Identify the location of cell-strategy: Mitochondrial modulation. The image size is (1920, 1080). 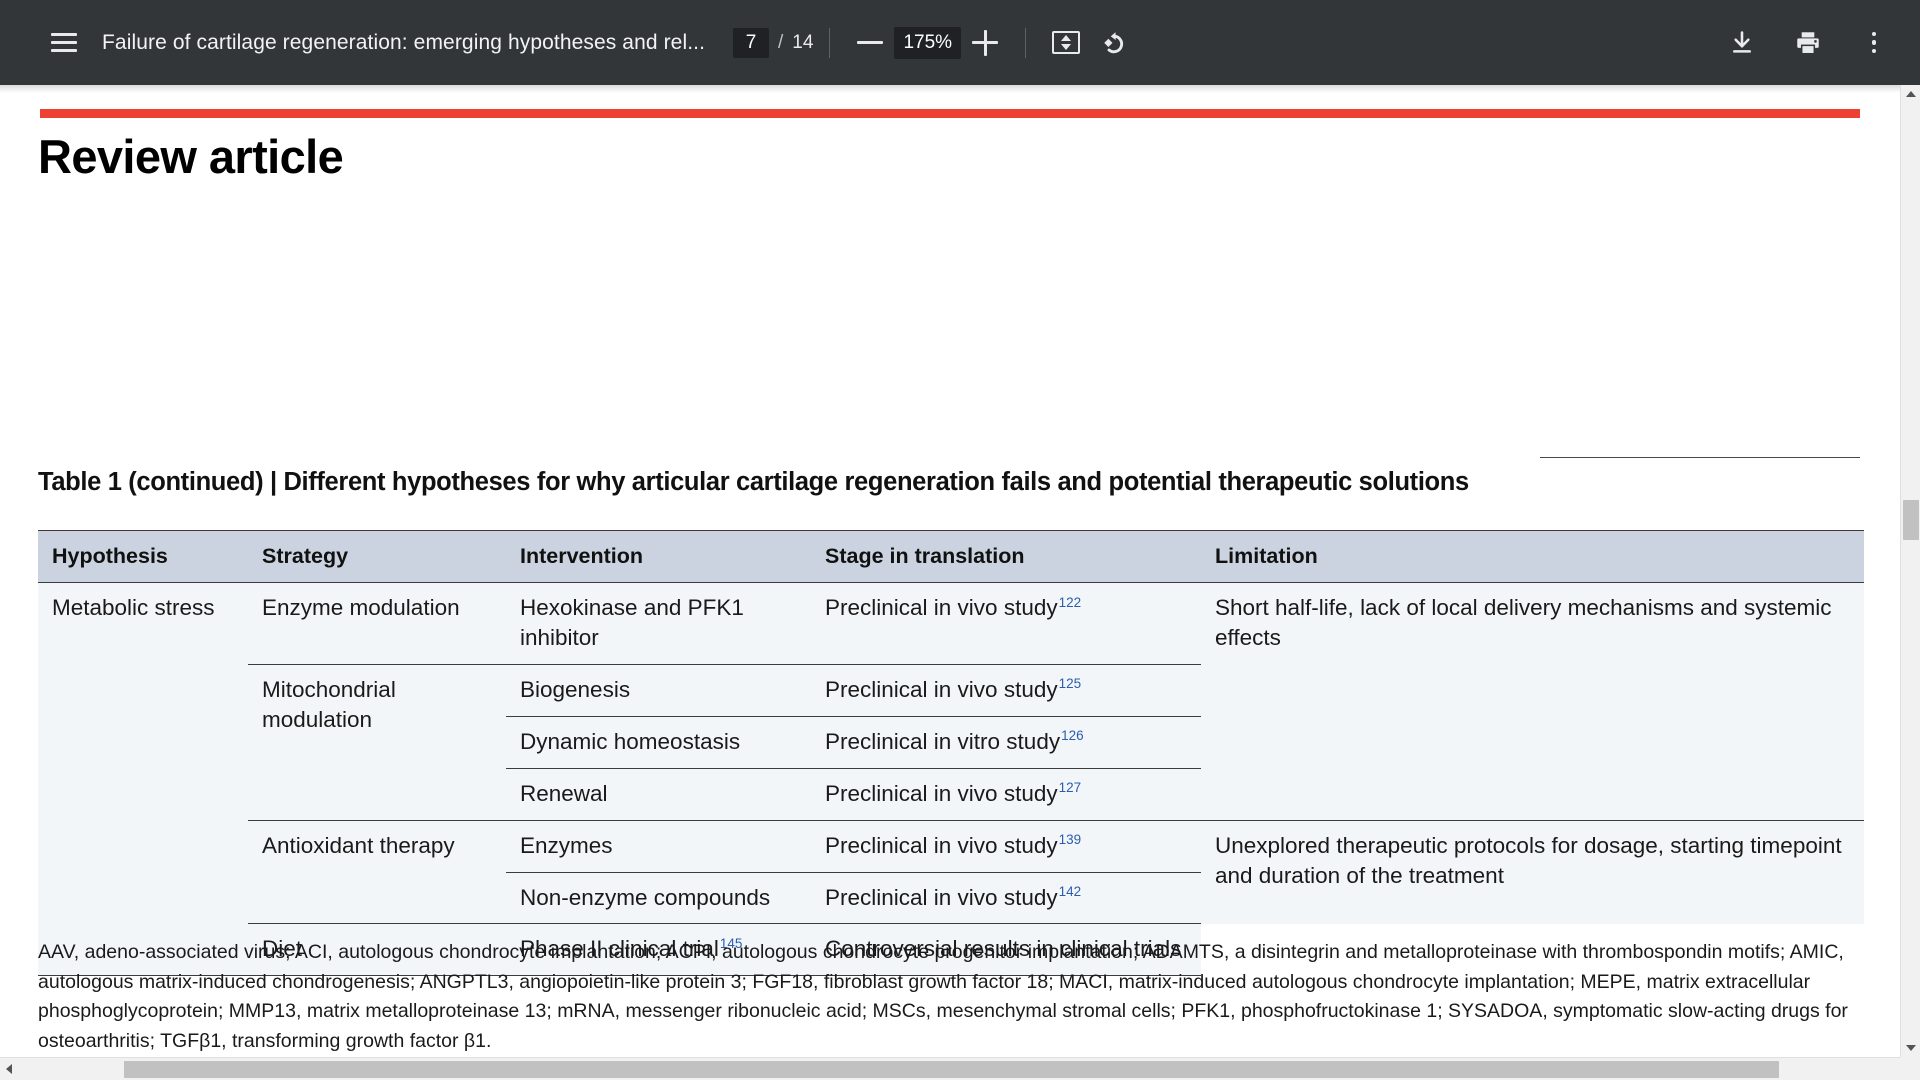
(377, 742).